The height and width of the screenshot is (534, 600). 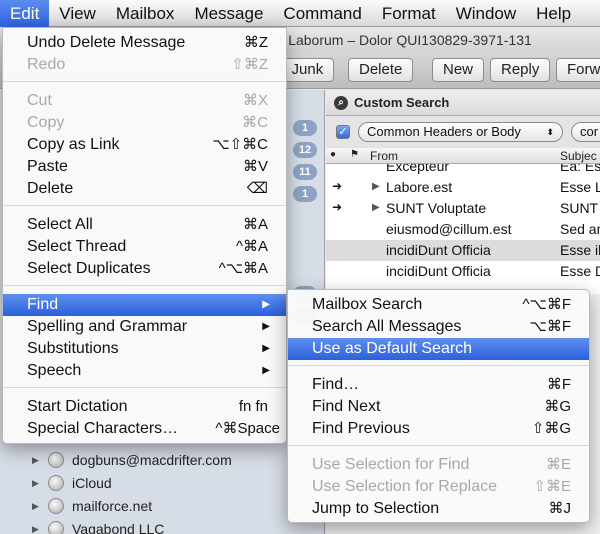 What do you see at coordinates (228, 13) in the screenshot?
I see `menu-message: Message` at bounding box center [228, 13].